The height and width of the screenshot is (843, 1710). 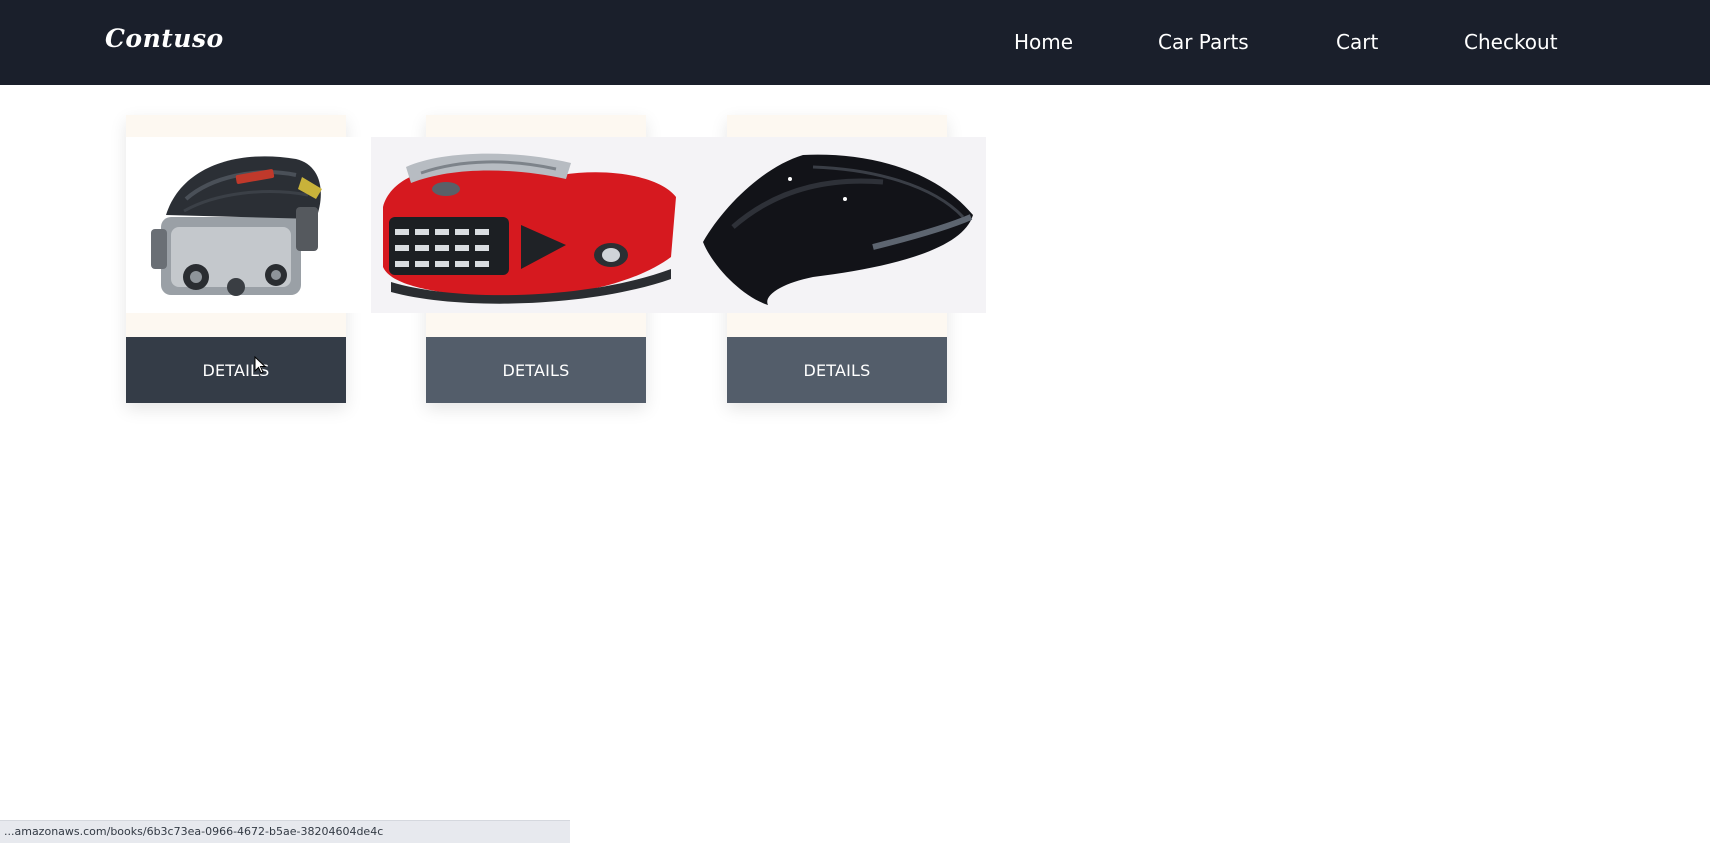 What do you see at coordinates (260, 365) in the screenshot?
I see `mouse-cursor-icon` at bounding box center [260, 365].